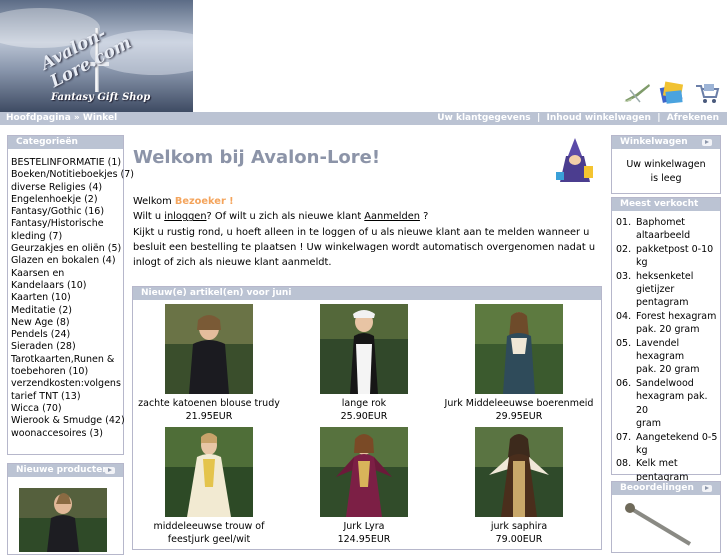 Image resolution: width=727 pixels, height=555 pixels. I want to click on category-item: verzendkosten:volgens, so click(66, 384).